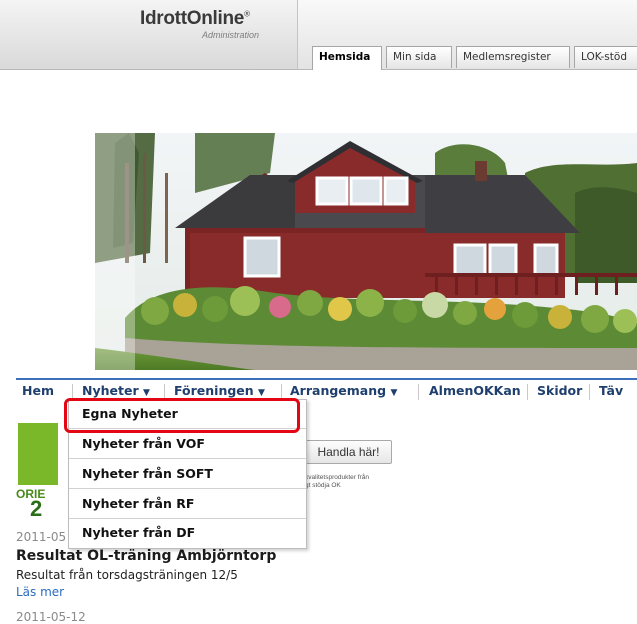  Describe the element at coordinates (559, 390) in the screenshot. I see `nav-item-skidor: Skidor` at that location.